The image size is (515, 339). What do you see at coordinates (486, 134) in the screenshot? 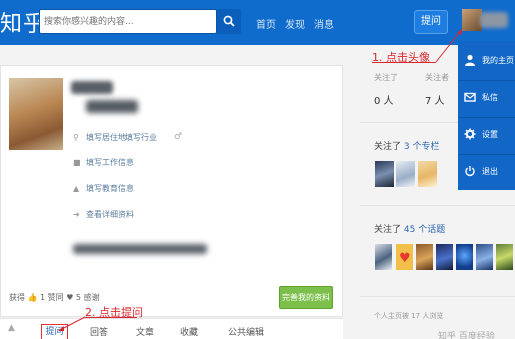
I see `menu-item-settings: 设置` at bounding box center [486, 134].